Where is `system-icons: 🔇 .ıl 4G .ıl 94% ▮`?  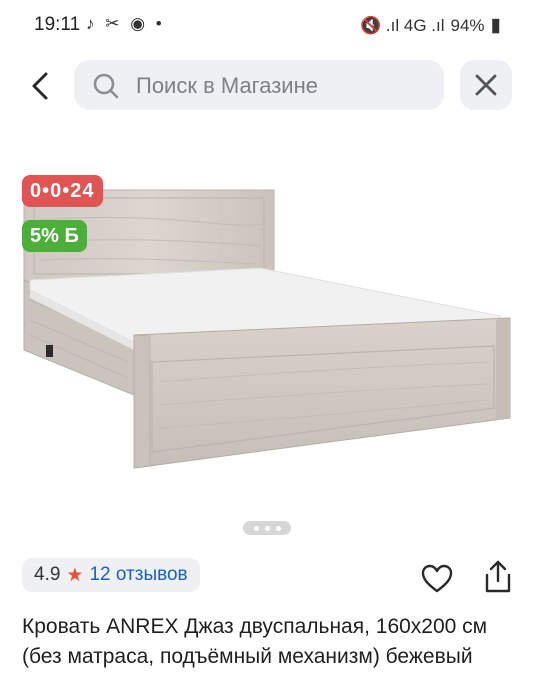
system-icons: 🔇 .ıl 4G .ıl 94% ▮ is located at coordinates (430, 25).